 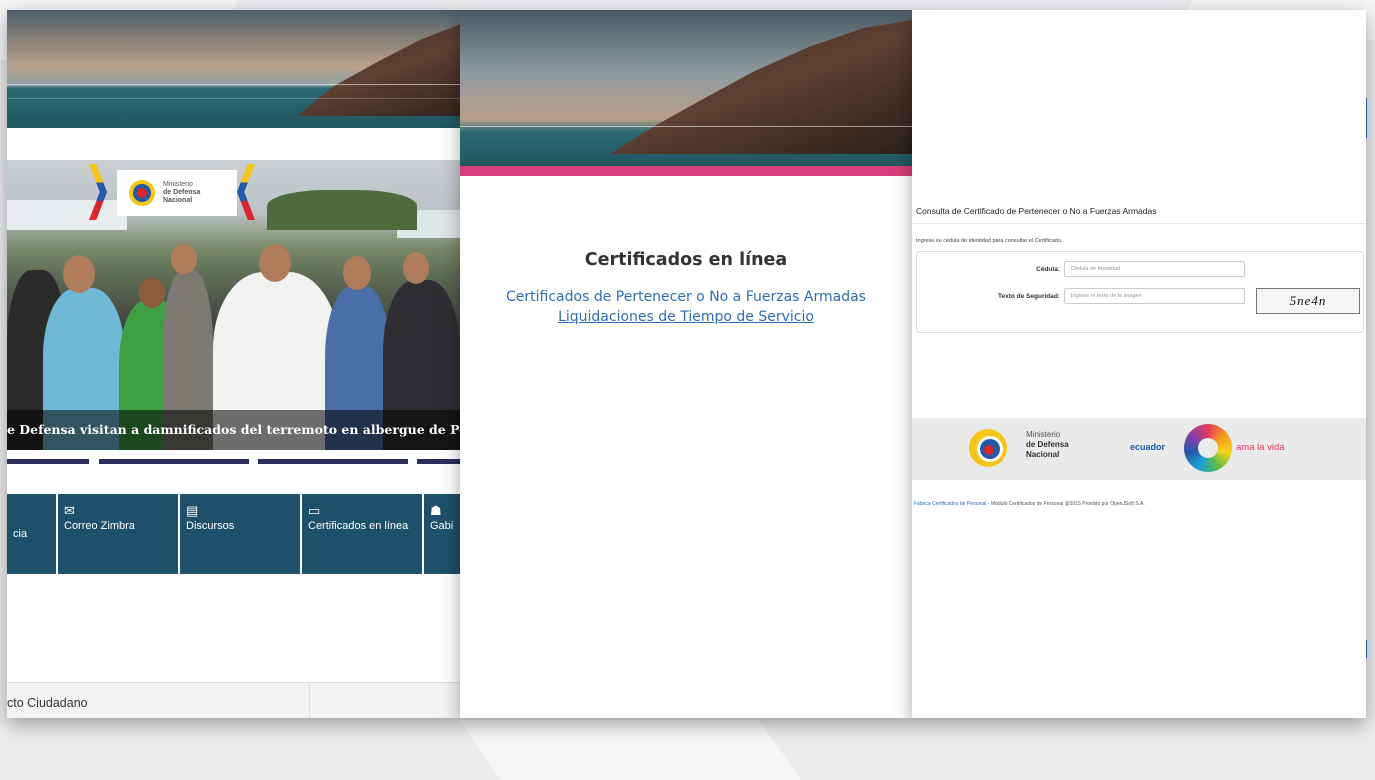 What do you see at coordinates (32, 534) in the screenshot?
I see `tile-partial: cia` at bounding box center [32, 534].